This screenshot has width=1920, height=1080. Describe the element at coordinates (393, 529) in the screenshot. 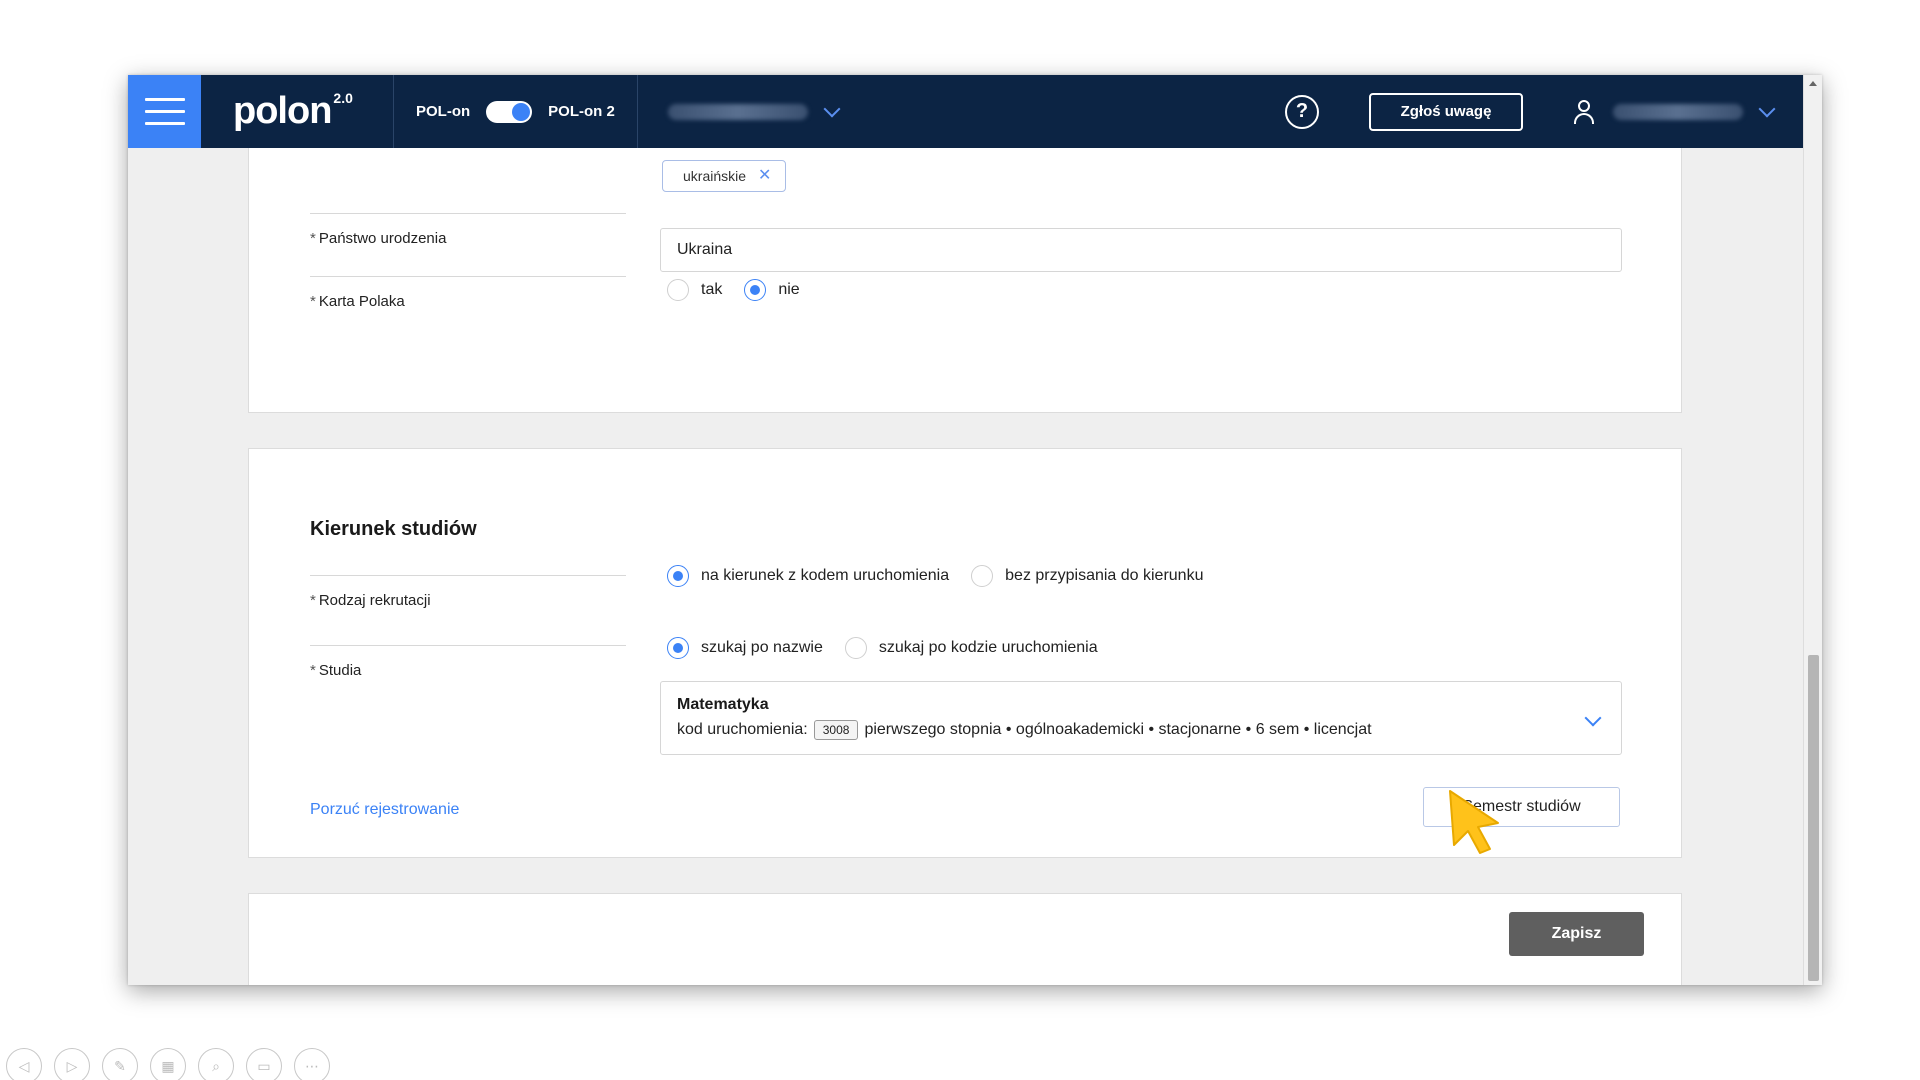

I see `section-title: Kierunek studiów` at that location.